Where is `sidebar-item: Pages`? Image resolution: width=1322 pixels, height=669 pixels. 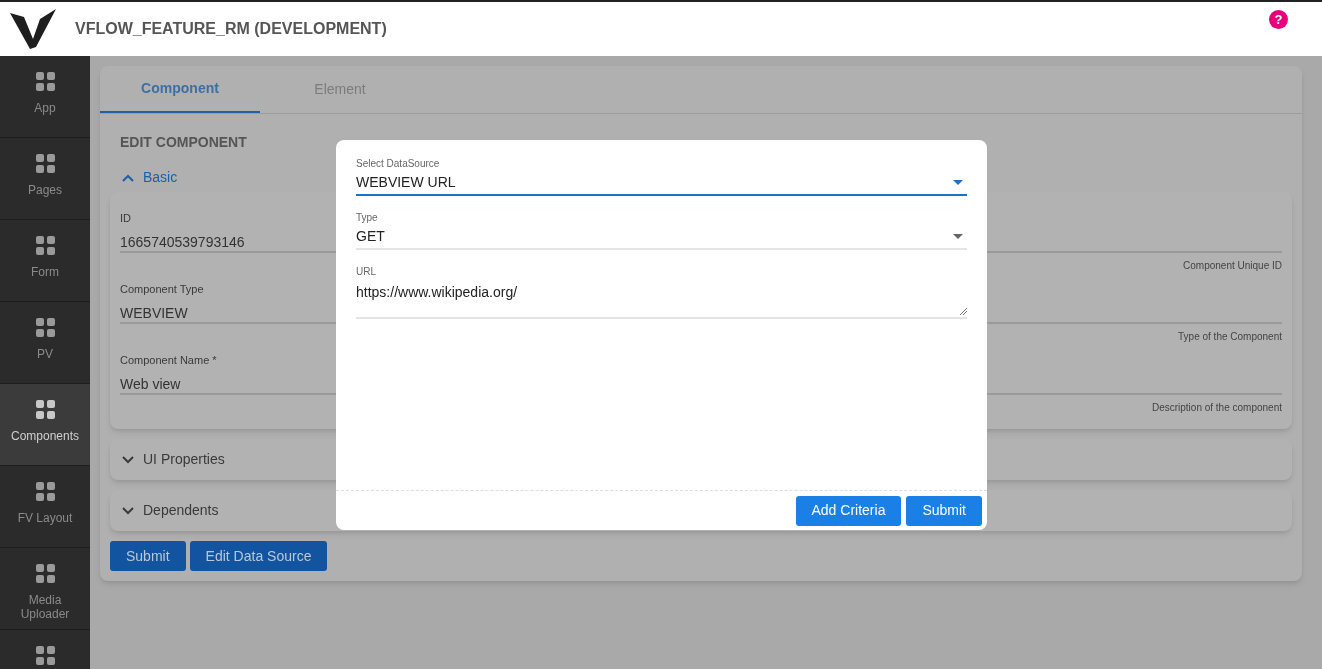
sidebar-item: Pages is located at coordinates (45, 179).